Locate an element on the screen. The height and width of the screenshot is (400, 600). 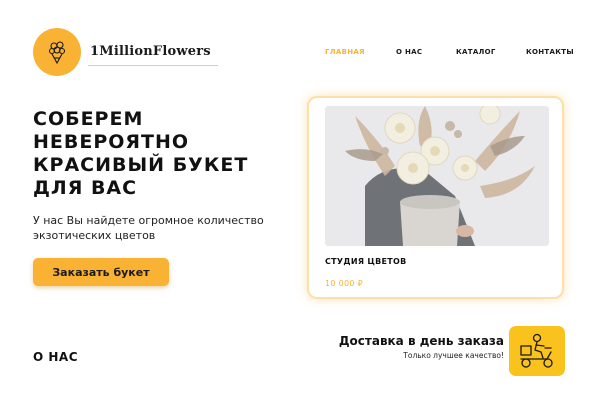
nav-contacts: КОНТАКТЫ is located at coordinates (550, 52).